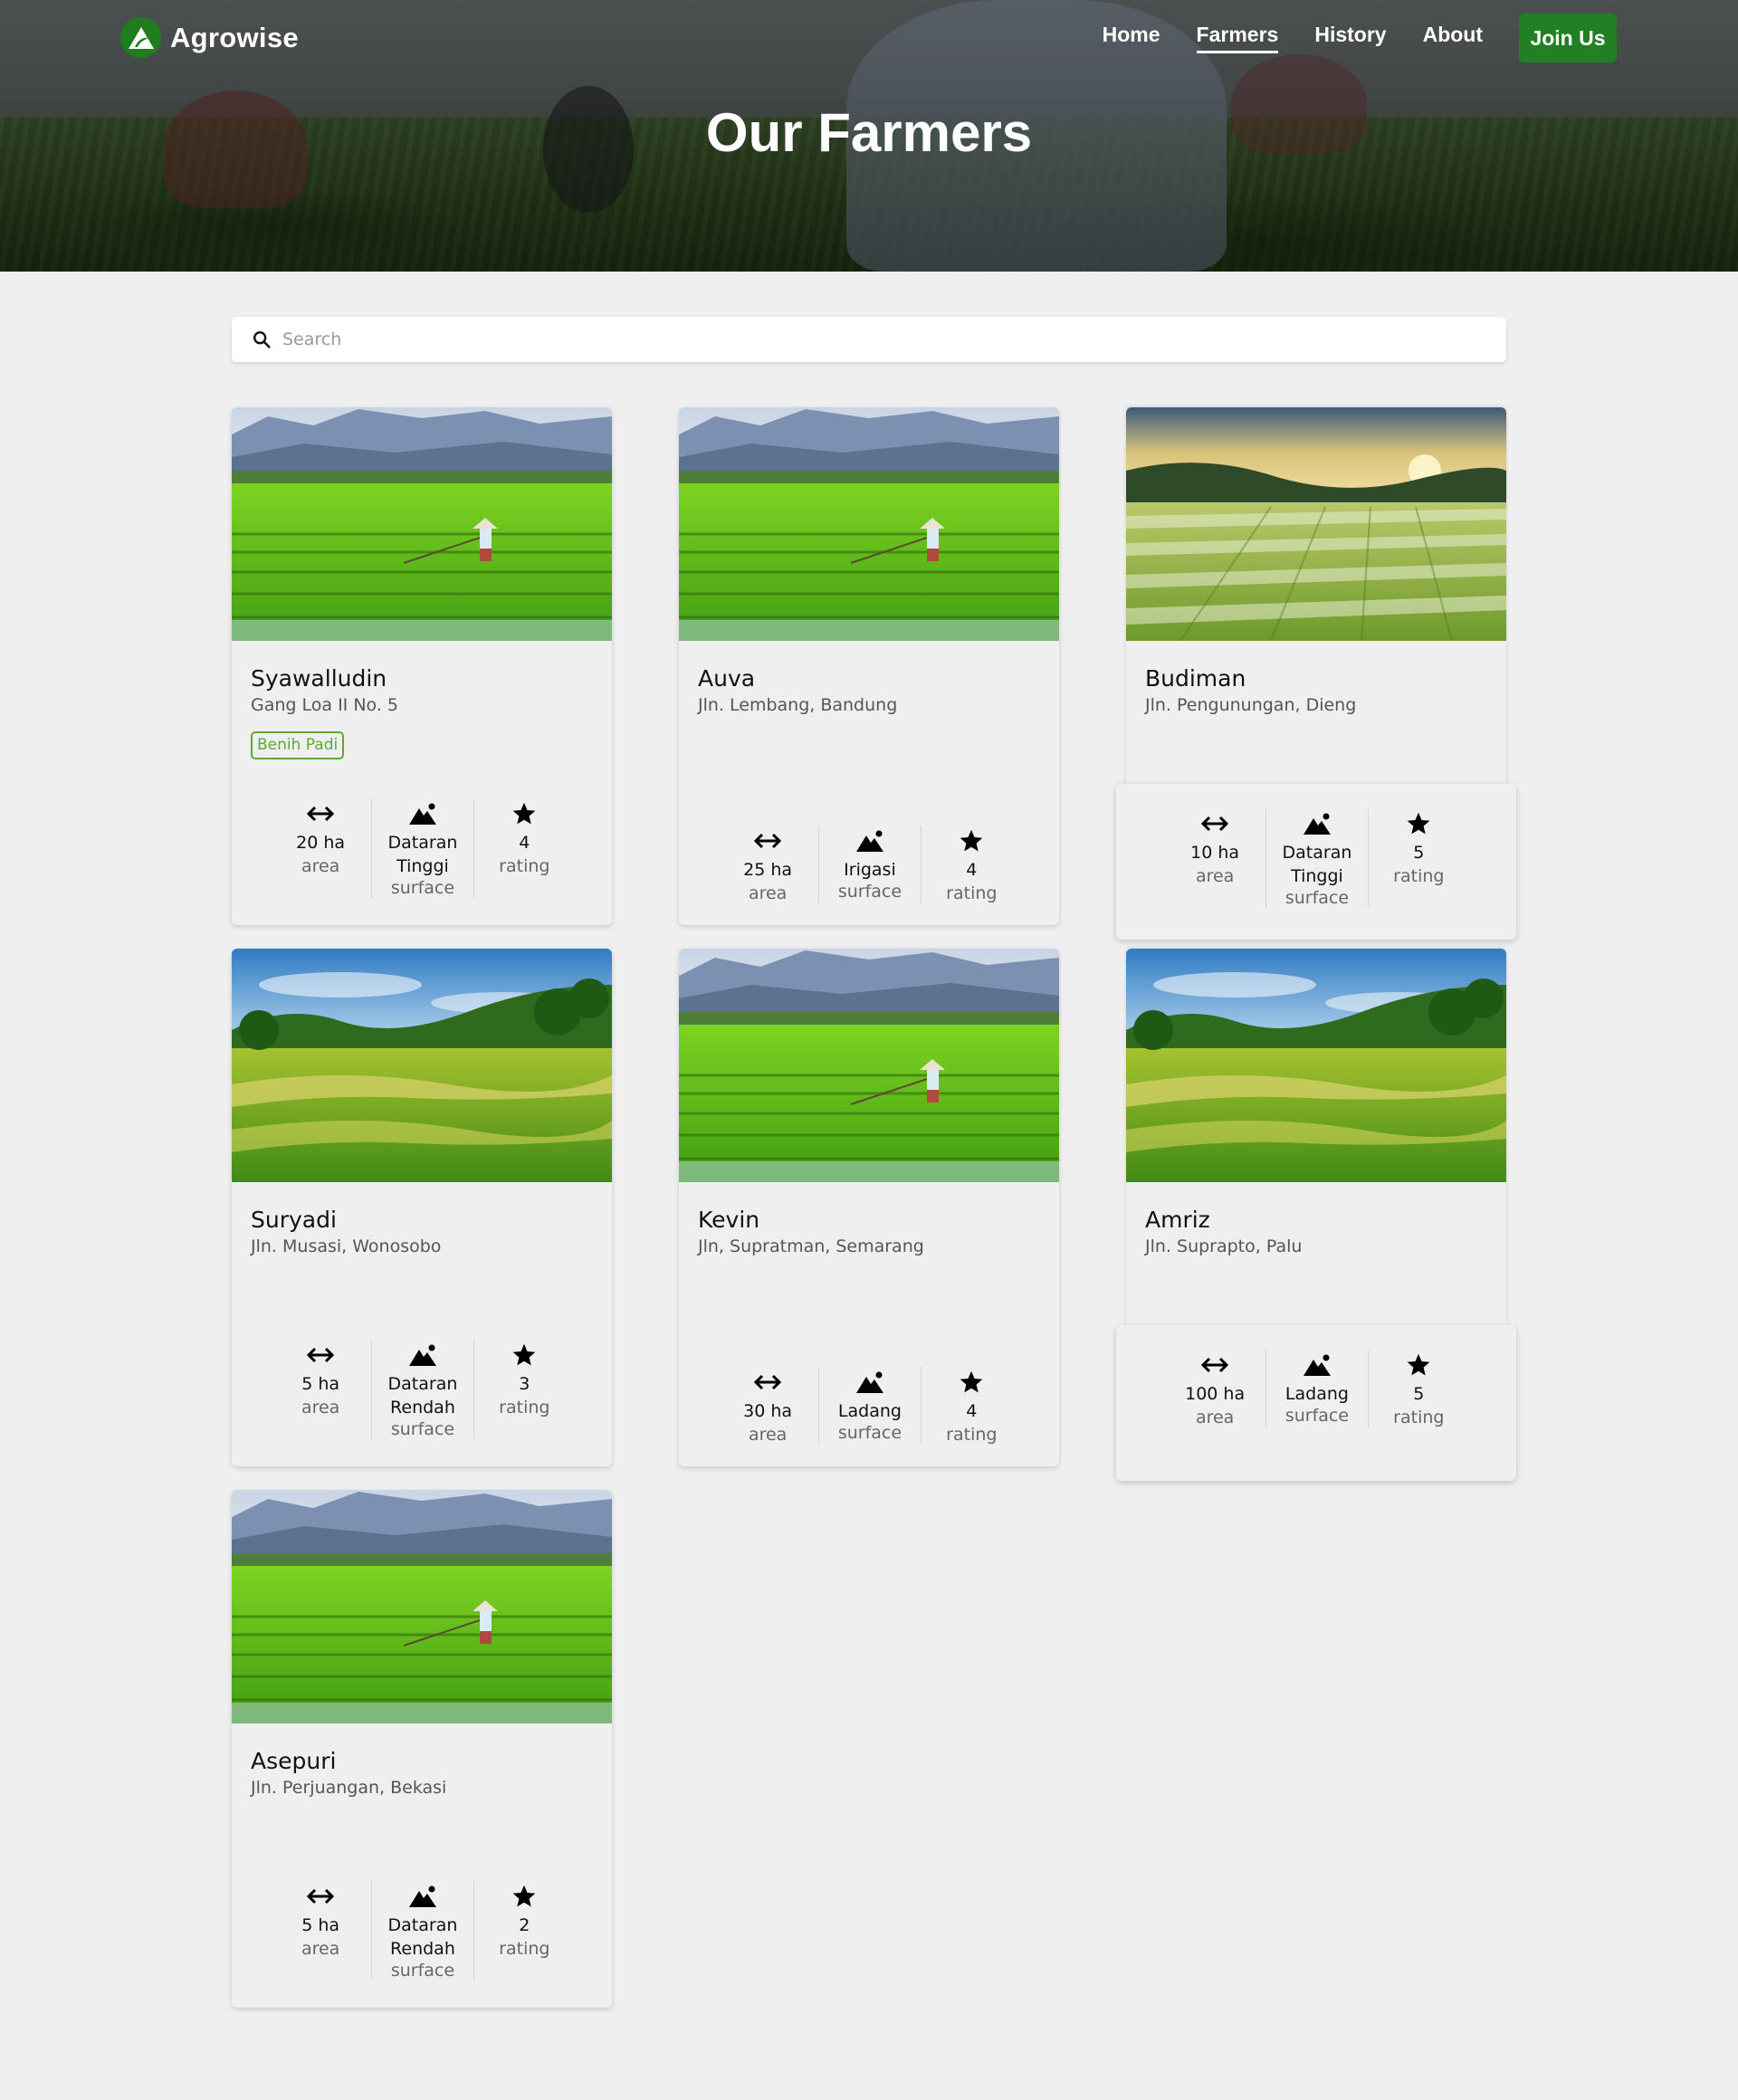  What do you see at coordinates (1237, 38) in the screenshot?
I see `nav-link-farmers: Farmers` at bounding box center [1237, 38].